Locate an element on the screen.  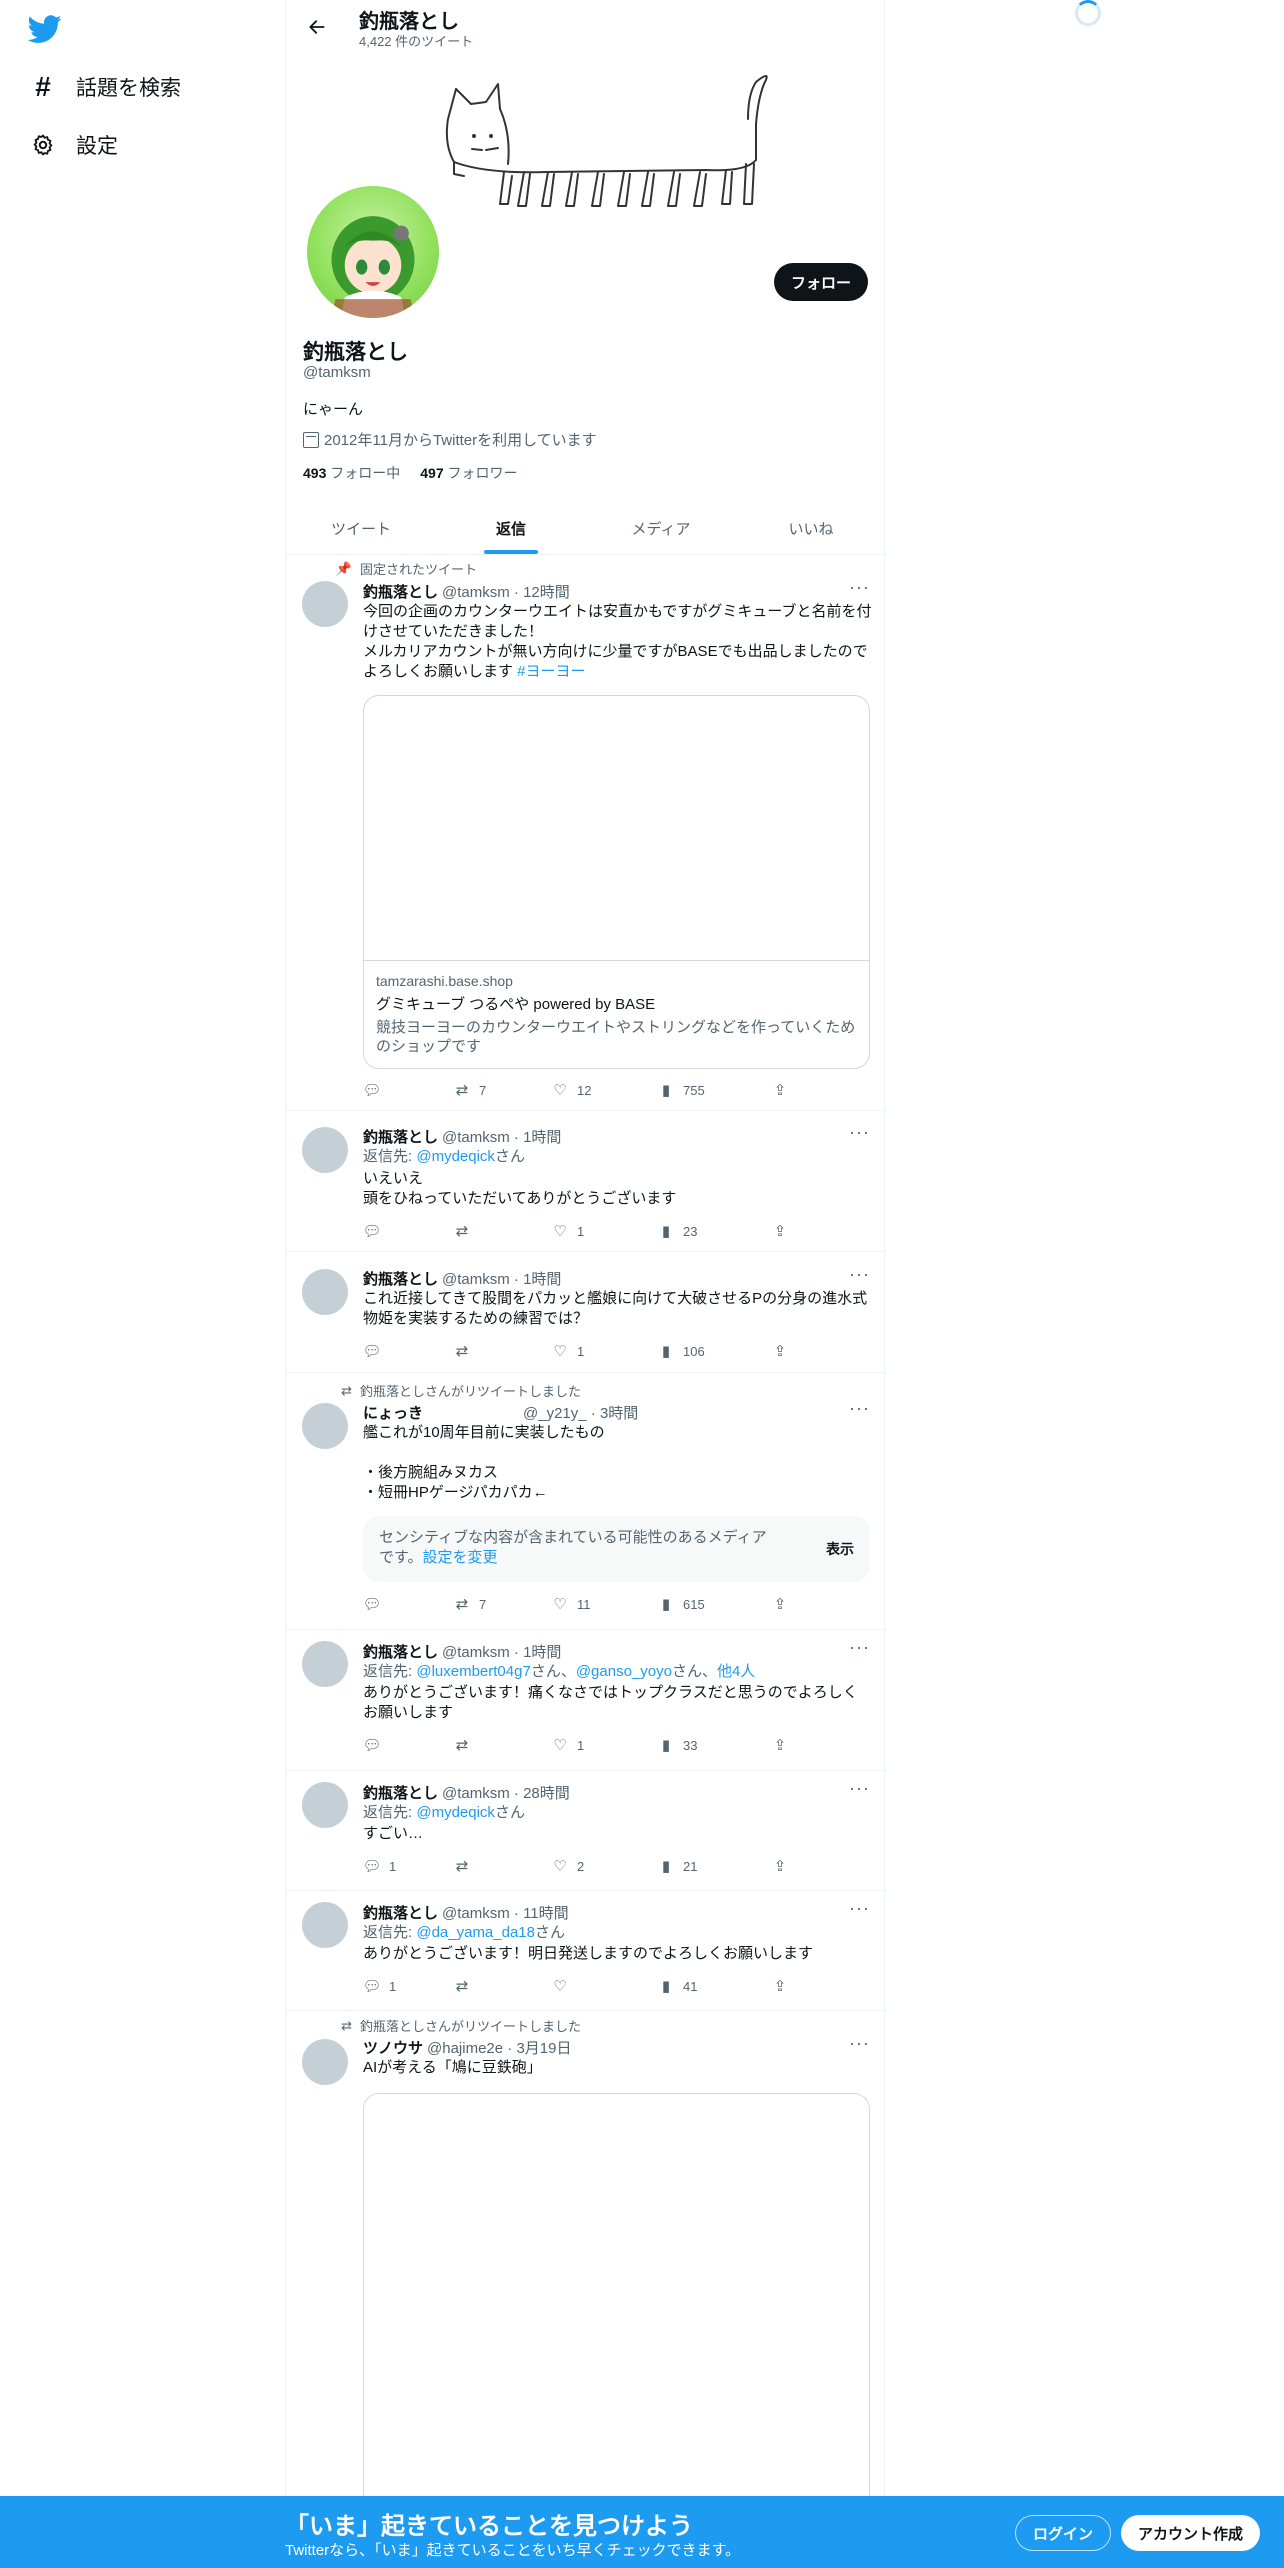
views-button: ▮ 33 is located at coordinates (677, 1745).